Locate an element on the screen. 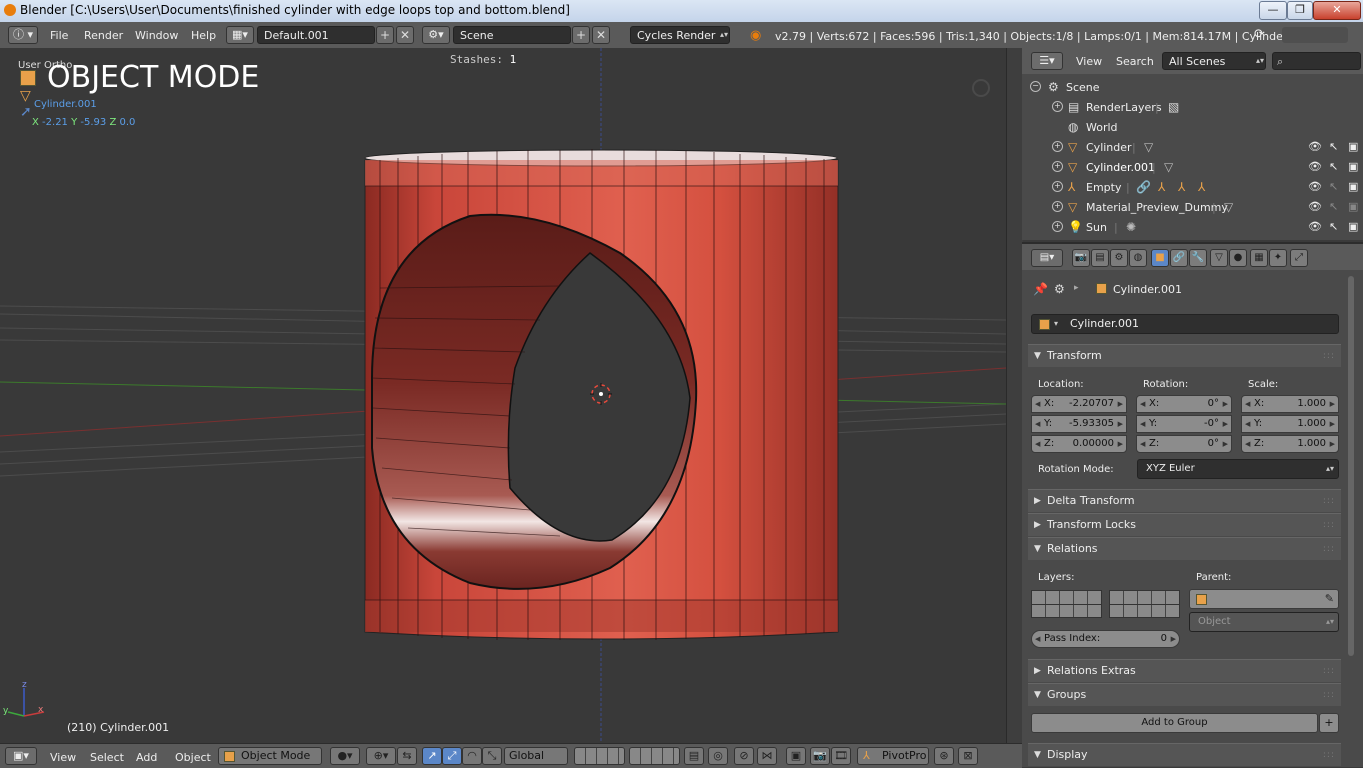  menu-window: Window is located at coordinates (156, 35).